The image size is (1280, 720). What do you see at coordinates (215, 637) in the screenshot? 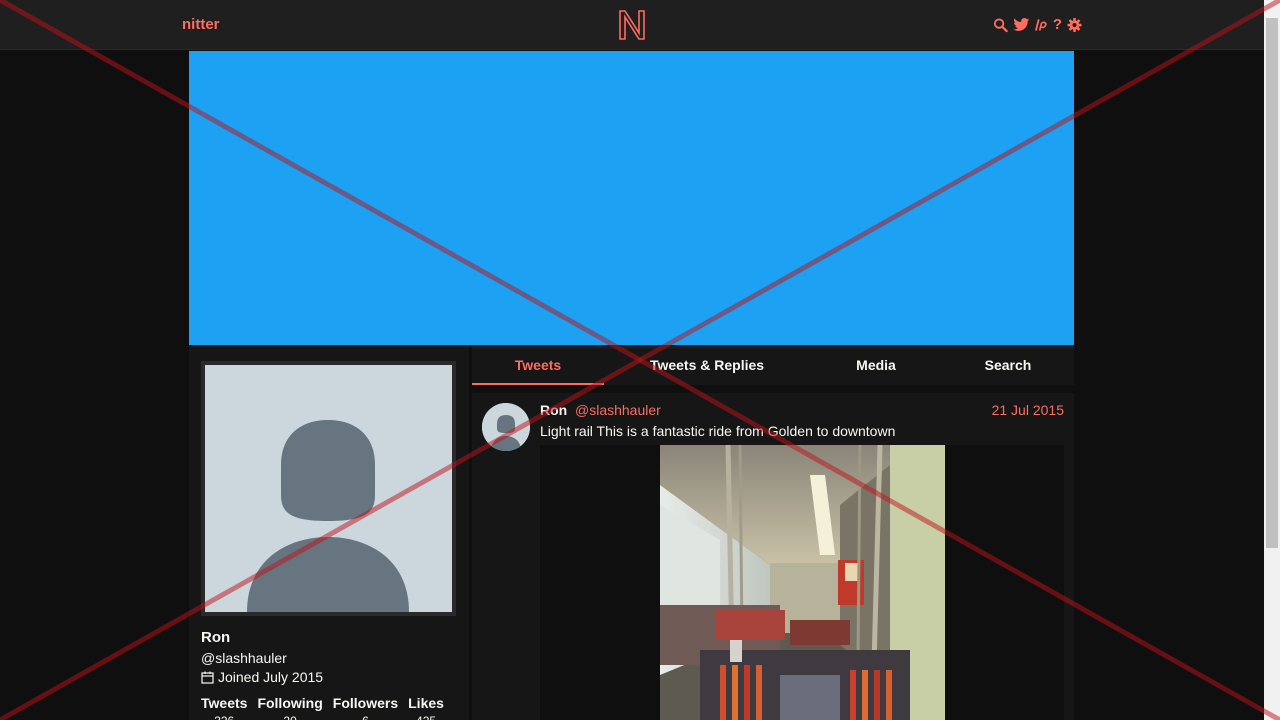
I see `profile-name: Ron` at bounding box center [215, 637].